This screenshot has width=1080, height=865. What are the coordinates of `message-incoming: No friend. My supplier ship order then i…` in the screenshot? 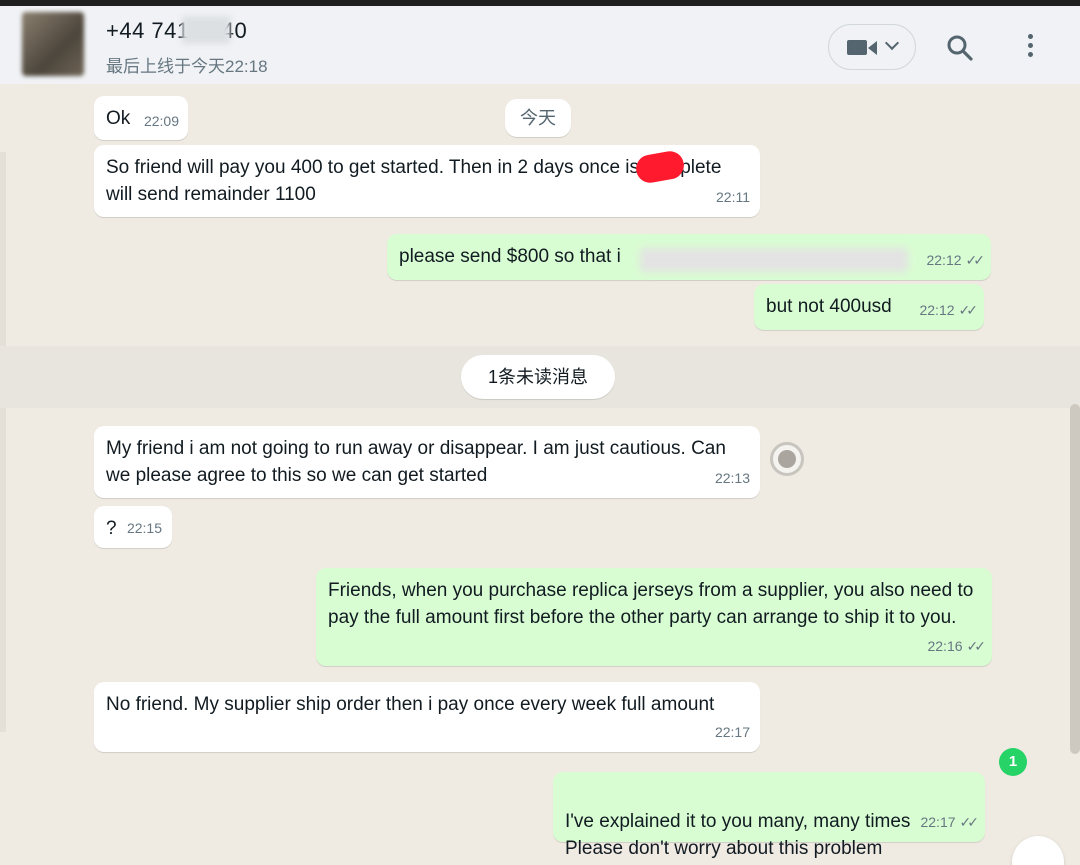 It's located at (427, 717).